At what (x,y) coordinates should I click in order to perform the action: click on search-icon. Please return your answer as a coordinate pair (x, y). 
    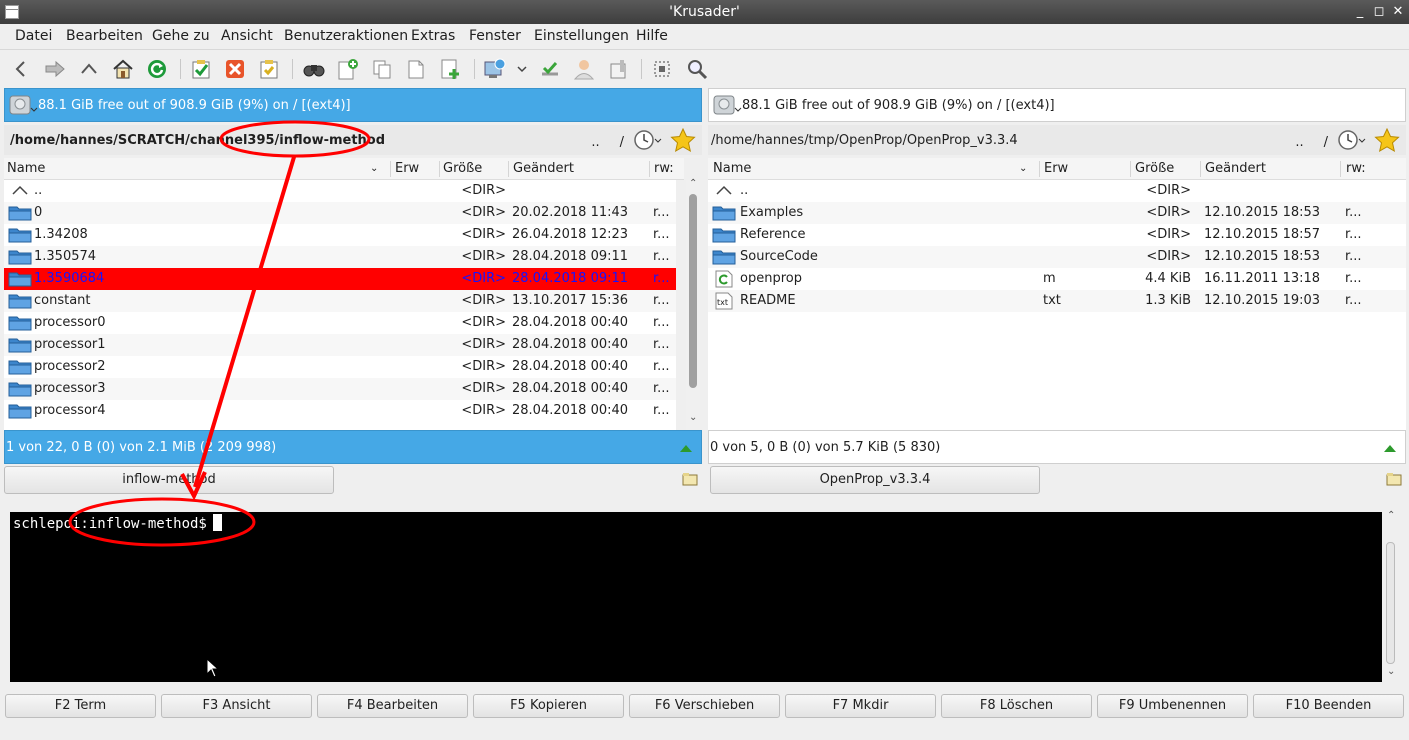
    Looking at the image, I should click on (314, 69).